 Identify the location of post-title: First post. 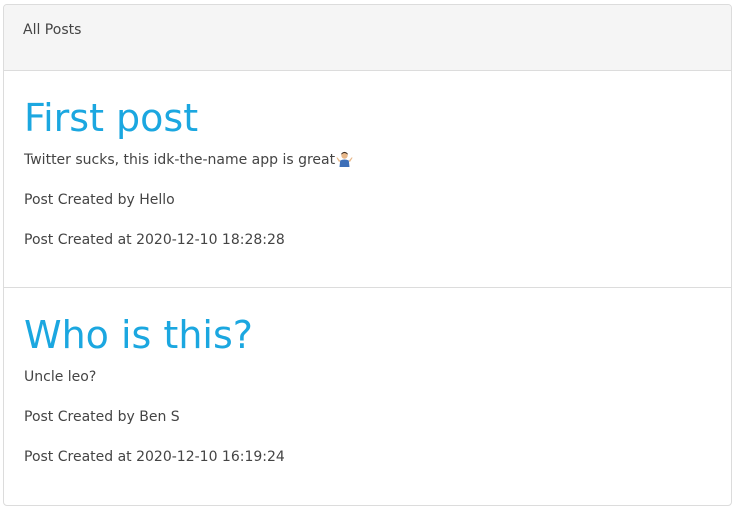
(367, 118).